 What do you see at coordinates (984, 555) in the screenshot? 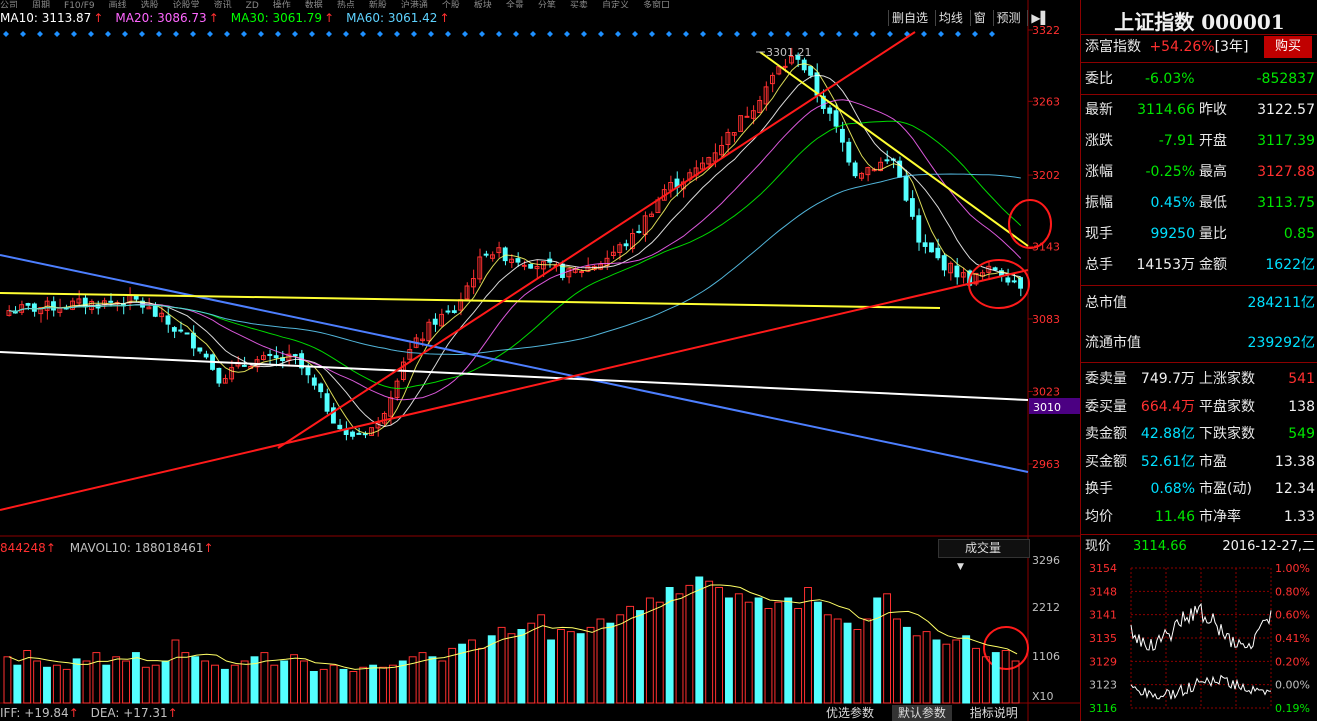
I see `indicator-select: 成交量 ▼` at bounding box center [984, 555].